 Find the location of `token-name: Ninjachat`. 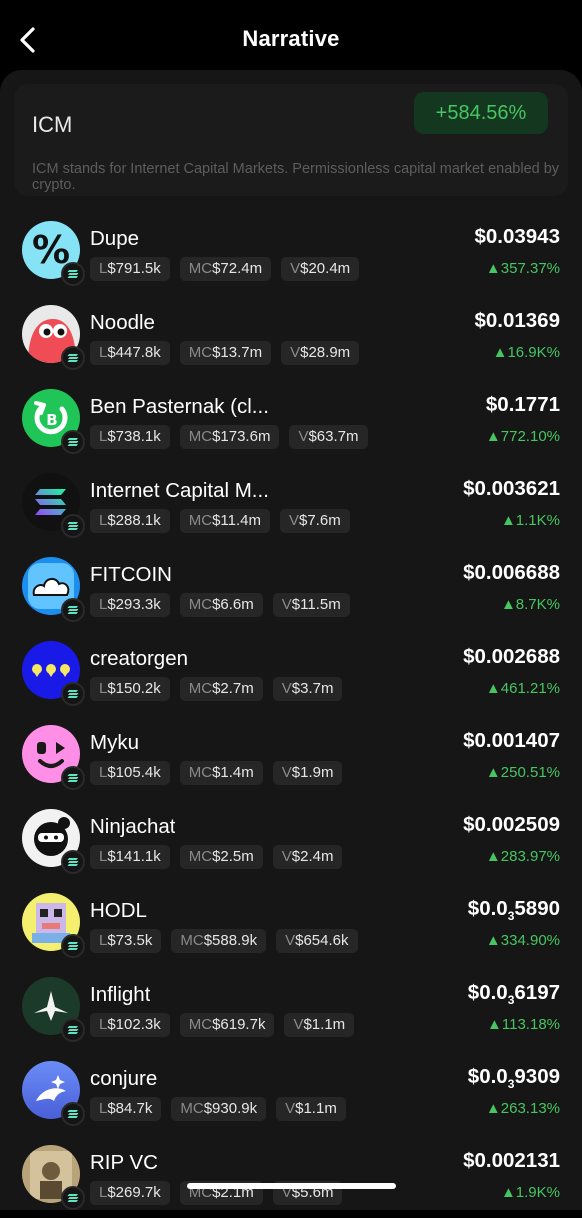

token-name: Ninjachat is located at coordinates (133, 826).